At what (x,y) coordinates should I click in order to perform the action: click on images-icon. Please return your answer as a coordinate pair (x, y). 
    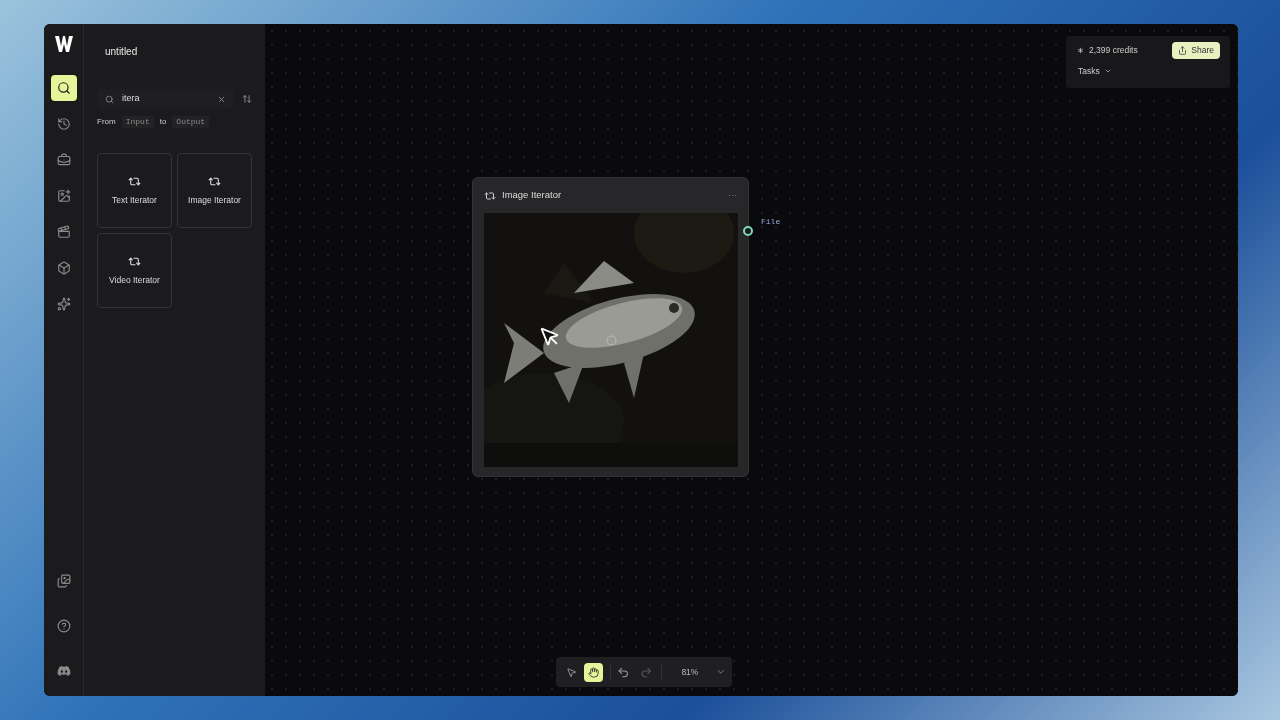
    Looking at the image, I should click on (63, 581).